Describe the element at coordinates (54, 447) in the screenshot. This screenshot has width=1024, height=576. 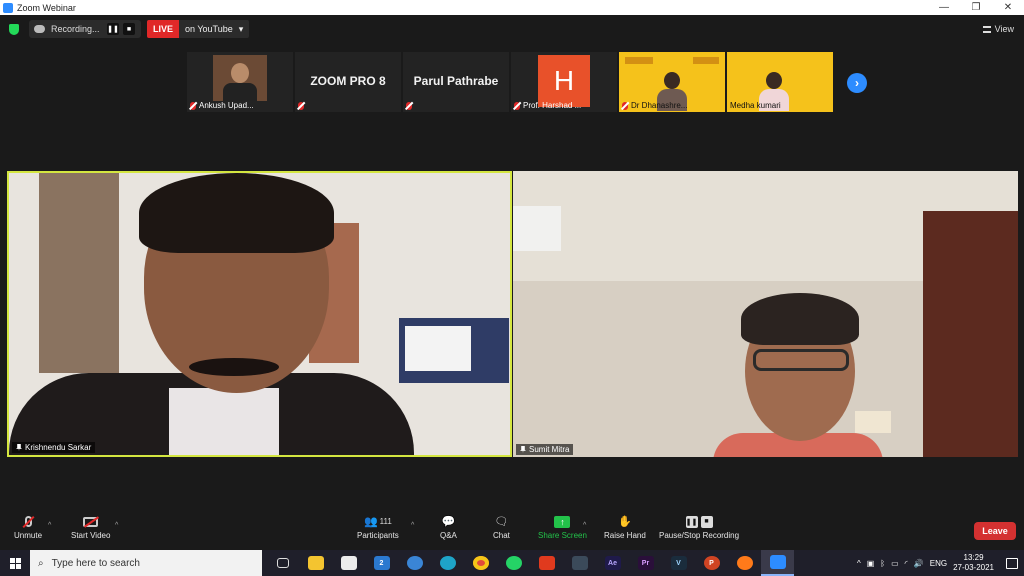
I see `video-name-tag: Krishnendu Sarkar` at that location.